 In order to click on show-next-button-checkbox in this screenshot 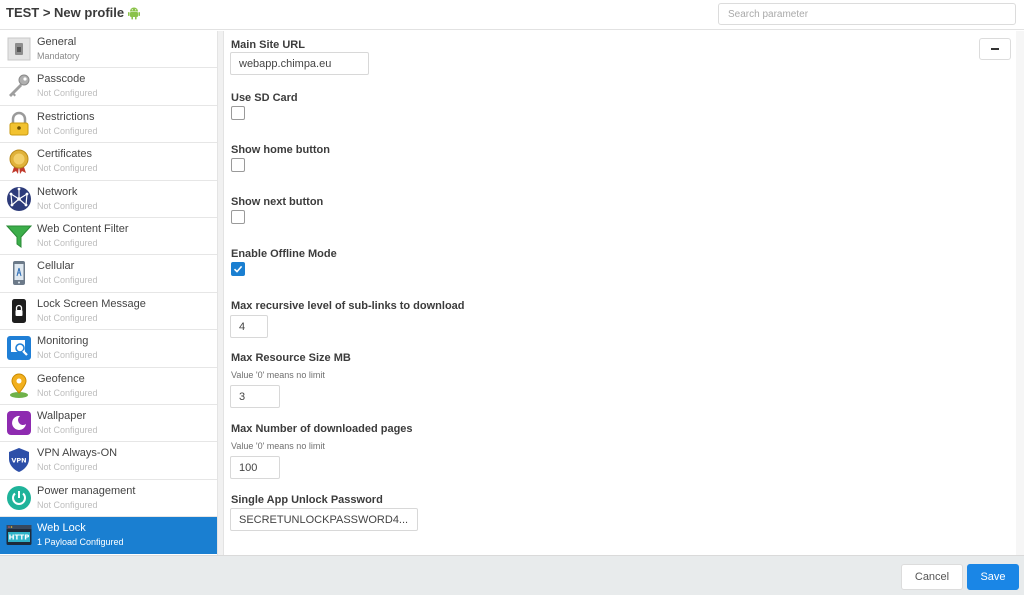, I will do `click(238, 217)`.